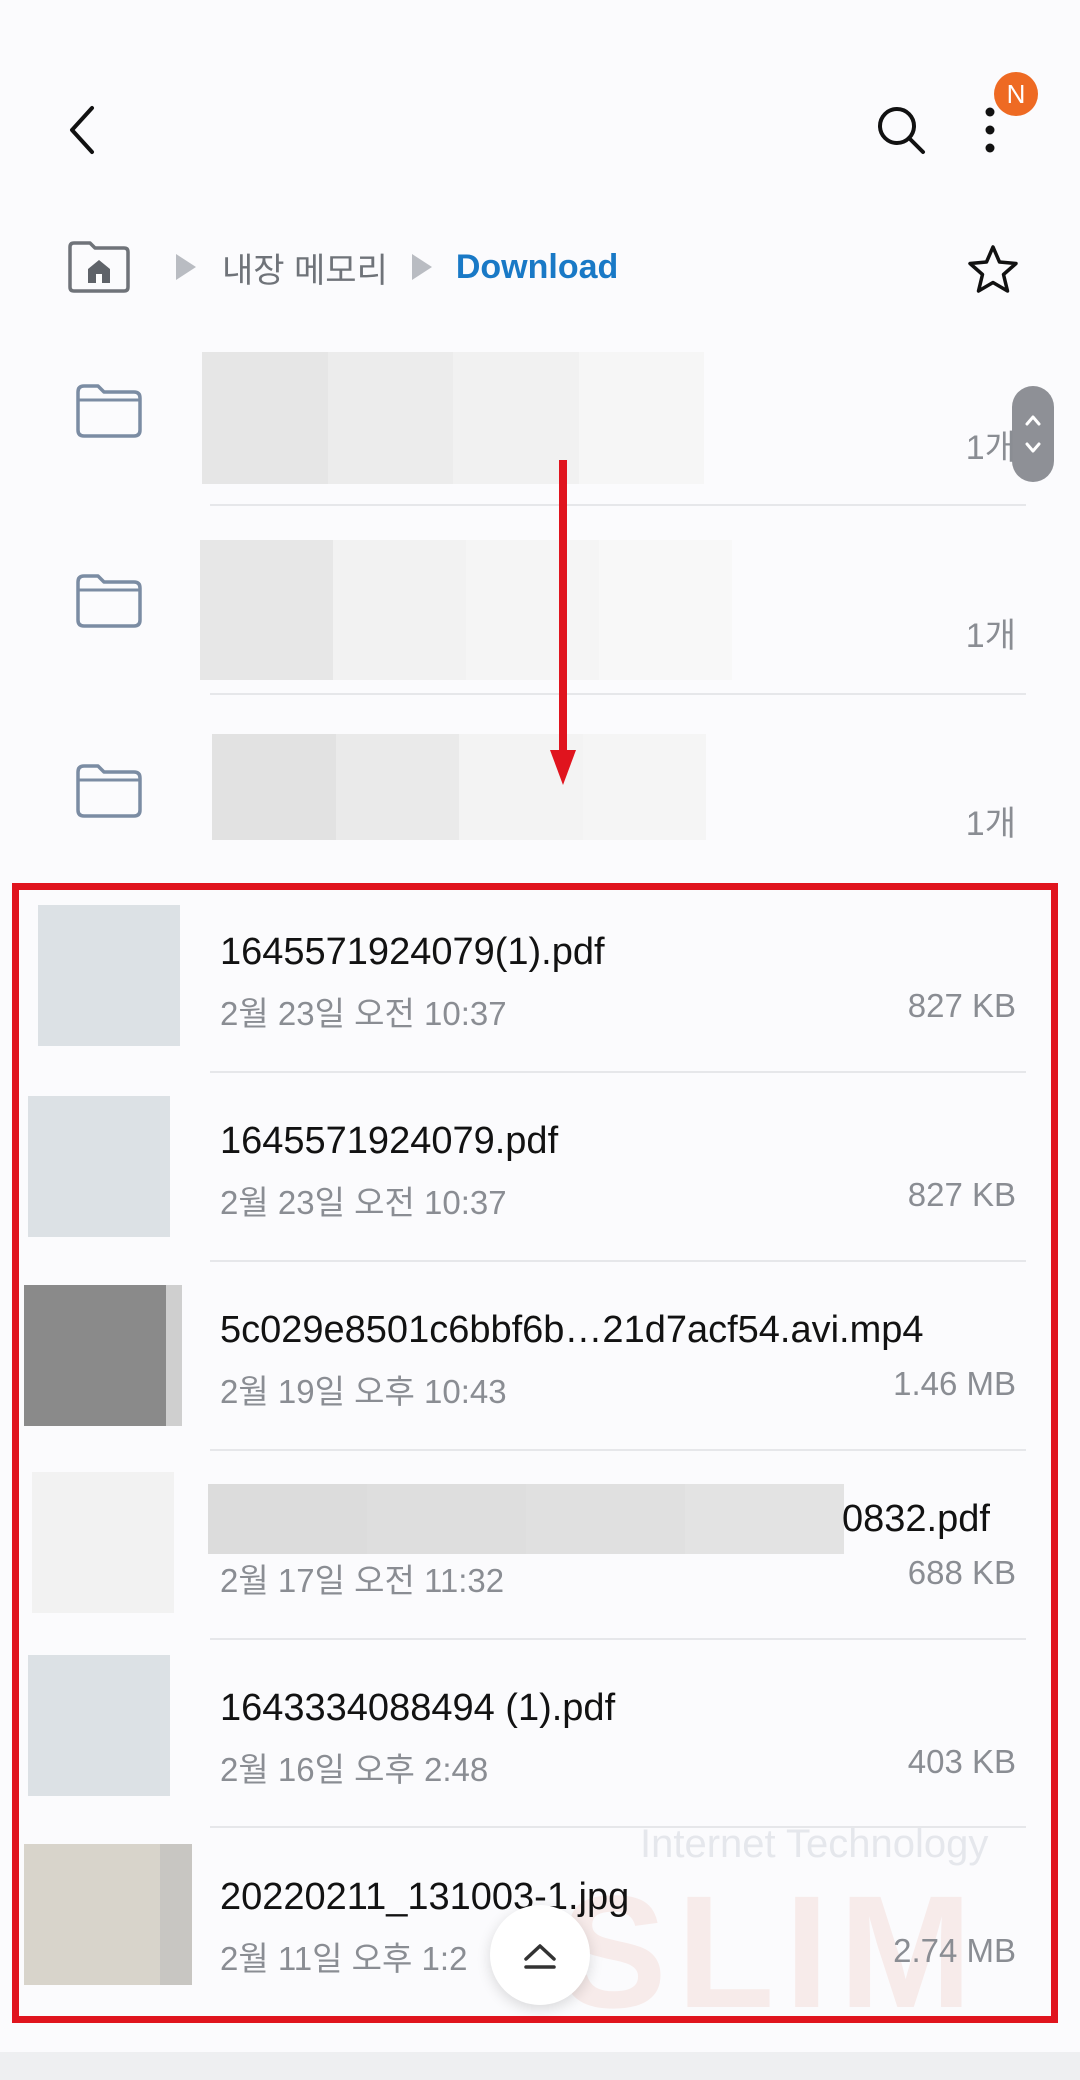  What do you see at coordinates (389, 1141) in the screenshot?
I see `file-name: 1645571924079.pdf` at bounding box center [389, 1141].